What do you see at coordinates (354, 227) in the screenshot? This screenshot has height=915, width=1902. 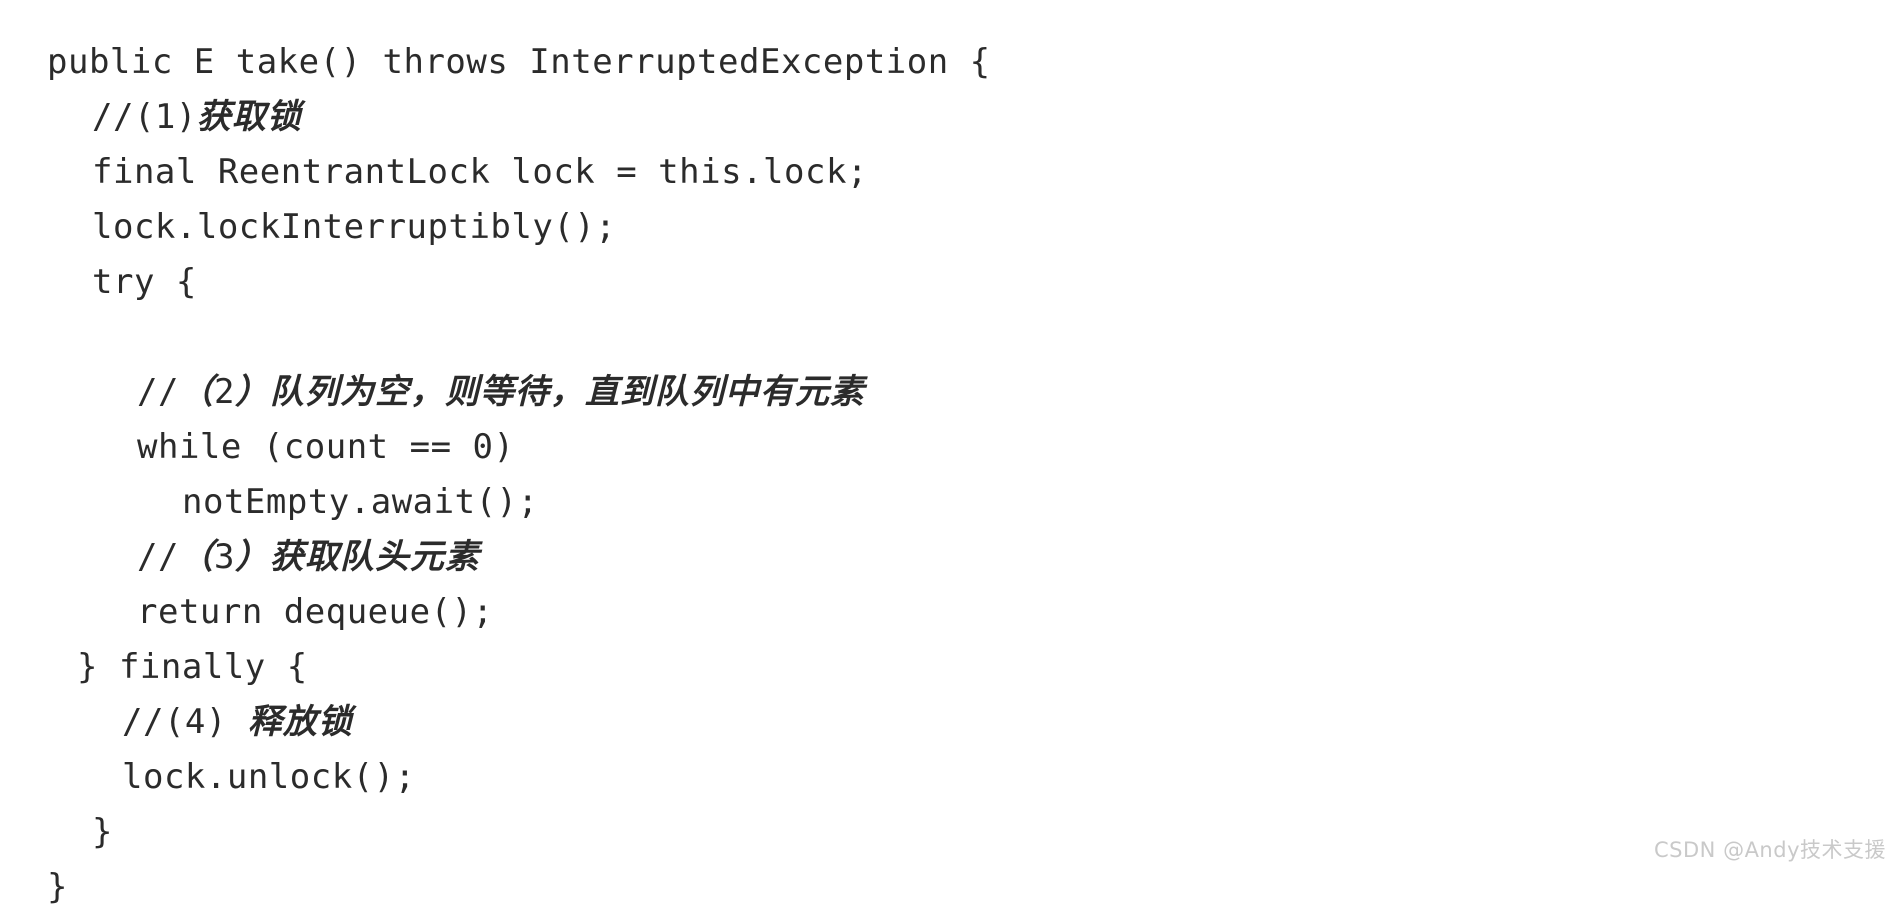 I see `code-line: lock.lockInterruptibly();` at bounding box center [354, 227].